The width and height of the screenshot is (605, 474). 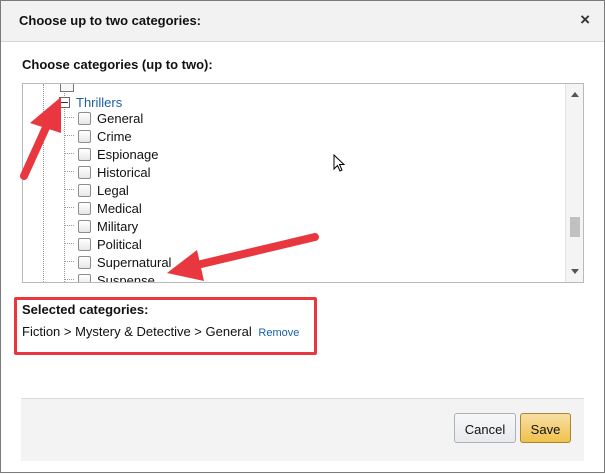 What do you see at coordinates (67, 88) in the screenshot?
I see `tree-node-partial` at bounding box center [67, 88].